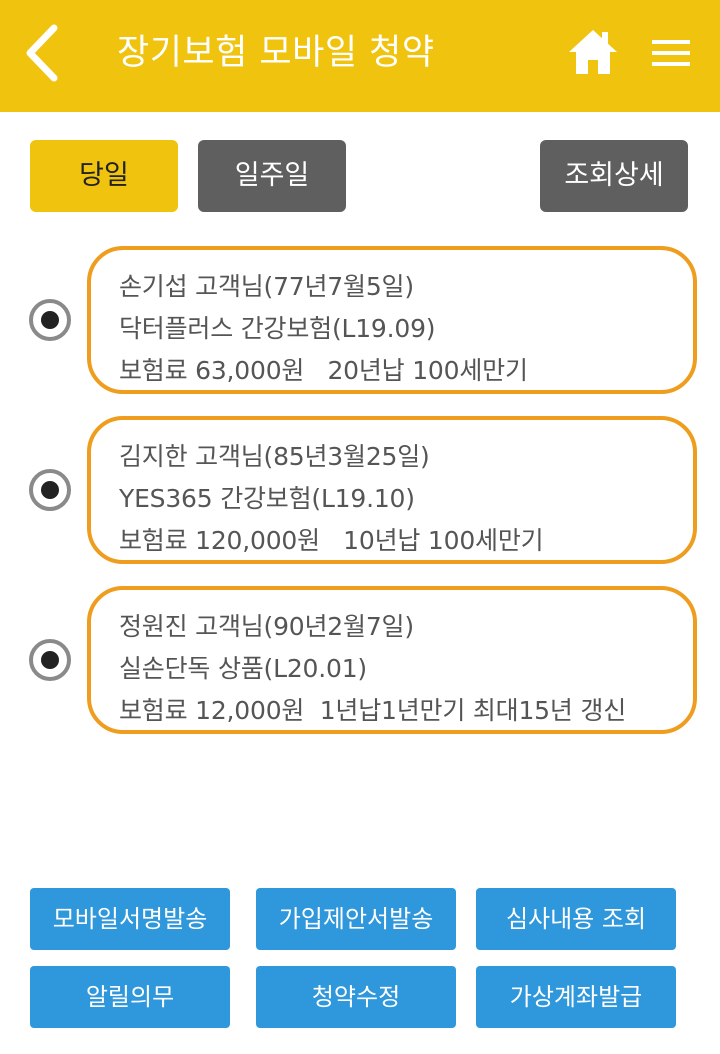  What do you see at coordinates (277, 328) in the screenshot?
I see `product-name: 닥터플러스 간강보험(L19.09)` at bounding box center [277, 328].